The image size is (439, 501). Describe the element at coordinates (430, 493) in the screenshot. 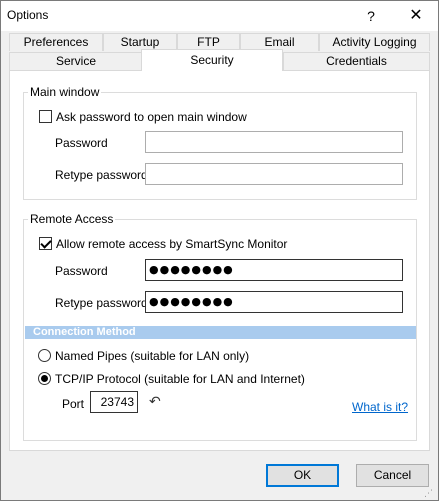

I see `resize-grip-icon: ⋰` at that location.